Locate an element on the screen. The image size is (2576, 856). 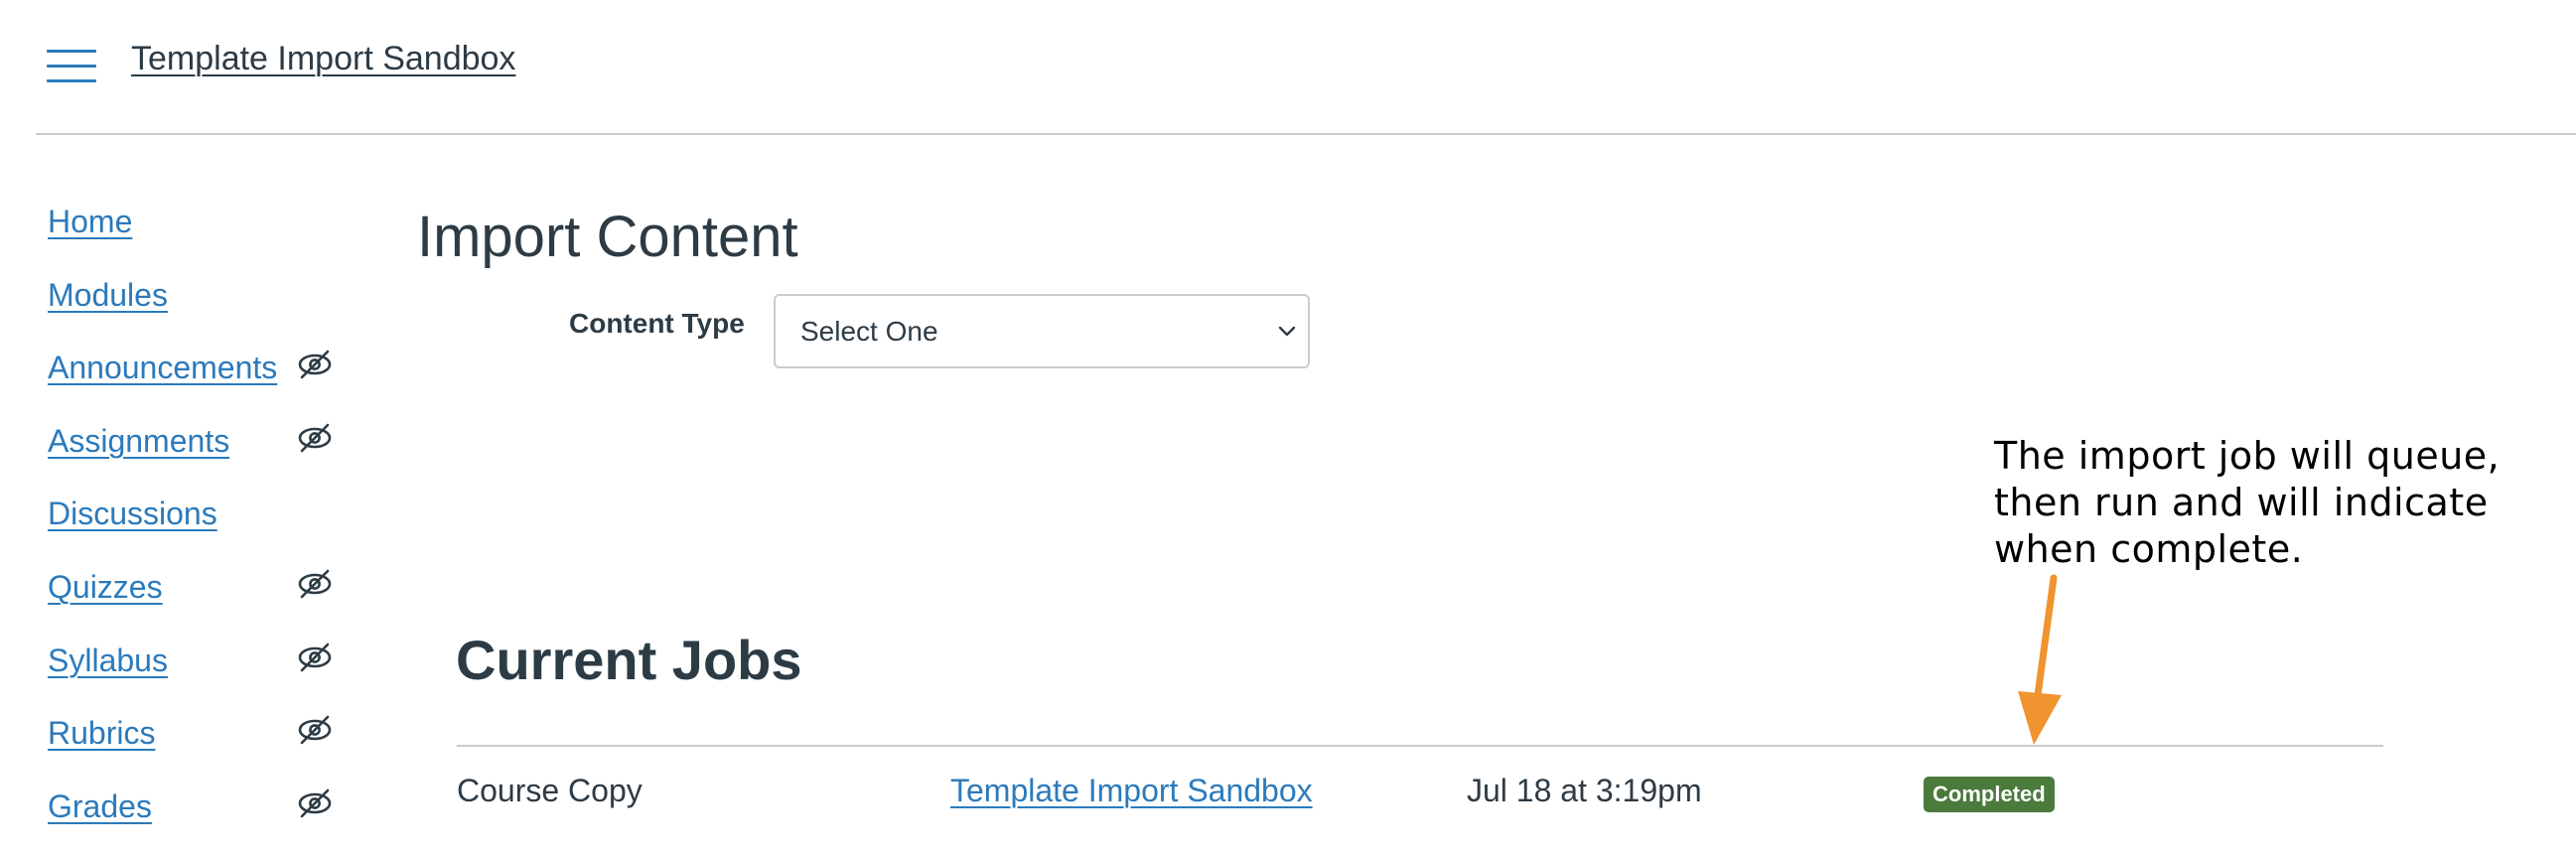
sidebar-item-quizzes: Quizzes is located at coordinates (197, 586).